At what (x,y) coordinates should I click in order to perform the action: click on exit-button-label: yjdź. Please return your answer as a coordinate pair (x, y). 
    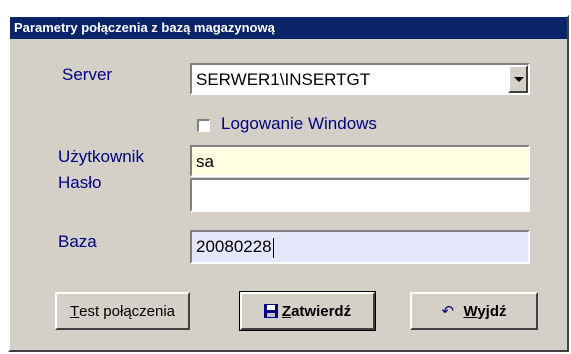
    Looking at the image, I should click on (492, 311).